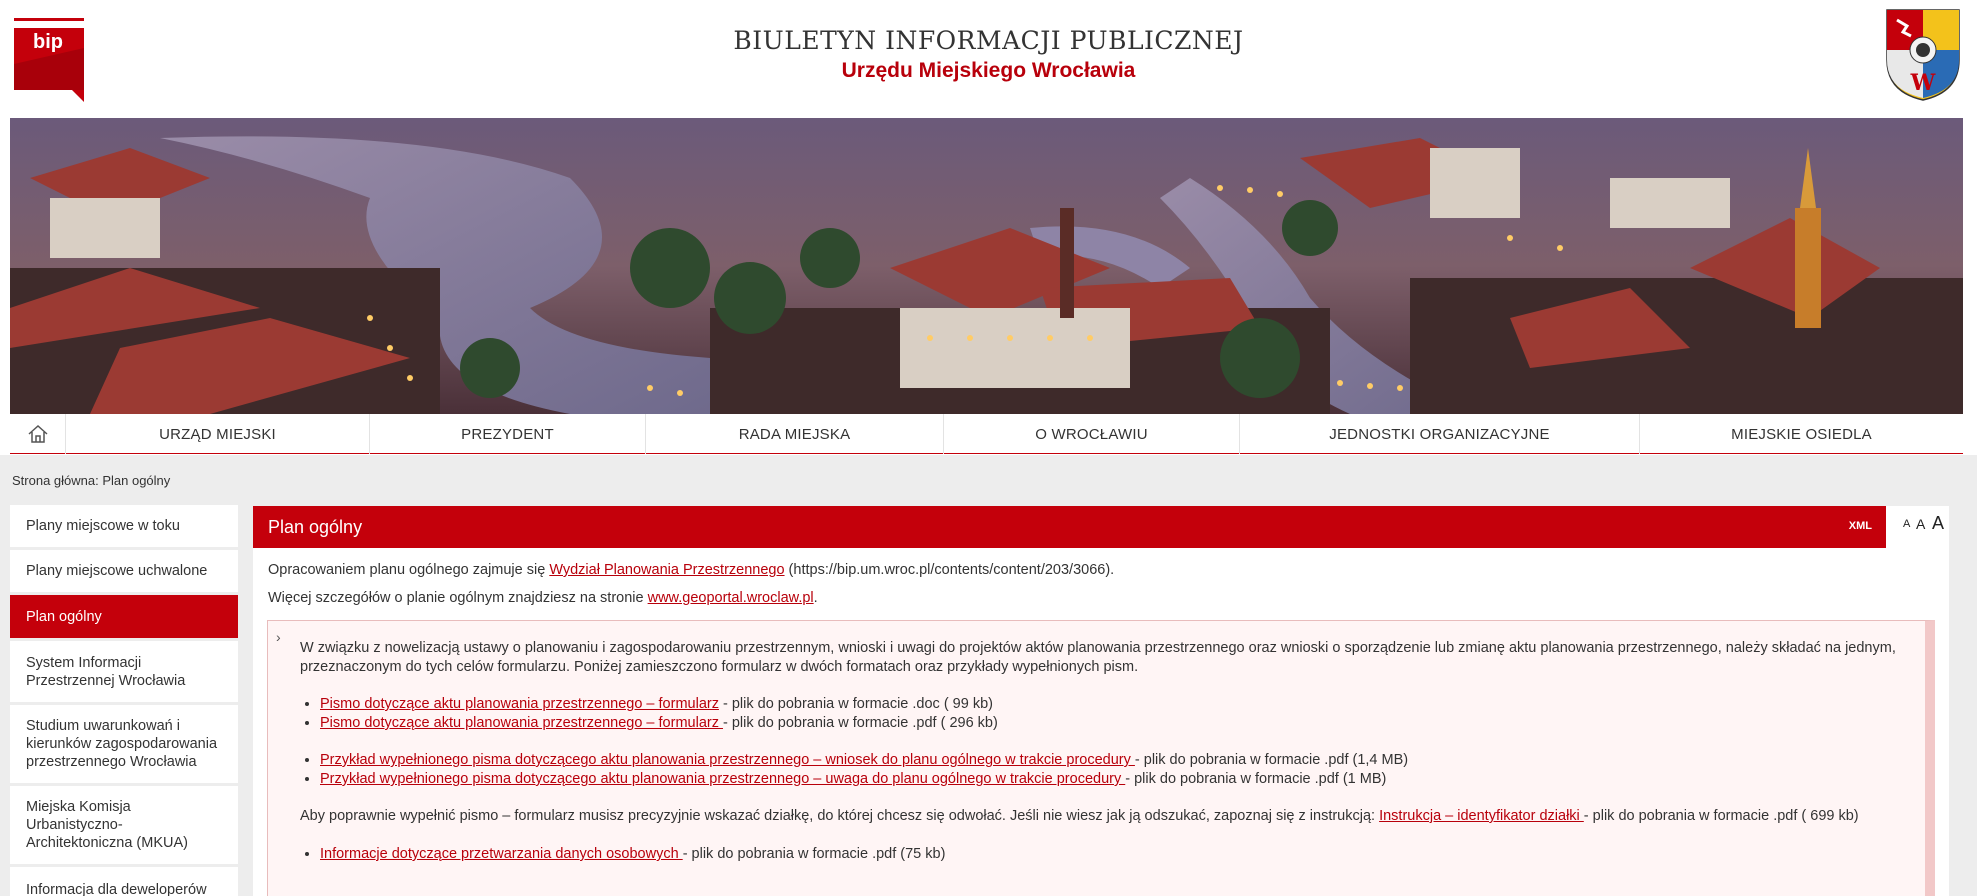 Image resolution: width=1977 pixels, height=896 pixels. Describe the element at coordinates (795, 434) in the screenshot. I see `nav-item-rada-miejska: RADA MIEJSKA` at that location.